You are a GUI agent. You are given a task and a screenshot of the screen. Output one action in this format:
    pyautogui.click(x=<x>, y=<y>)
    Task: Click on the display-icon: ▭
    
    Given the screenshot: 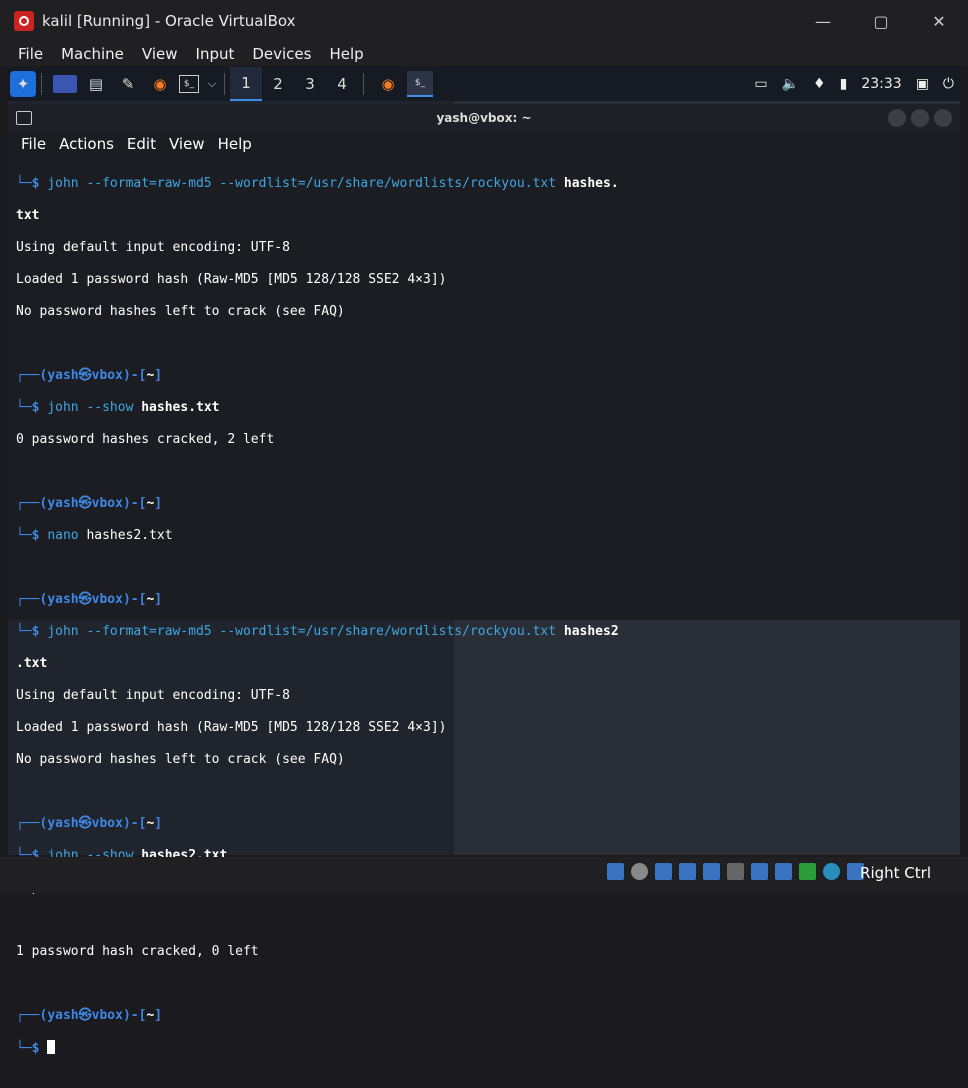 What is the action you would take?
    pyautogui.click(x=760, y=84)
    